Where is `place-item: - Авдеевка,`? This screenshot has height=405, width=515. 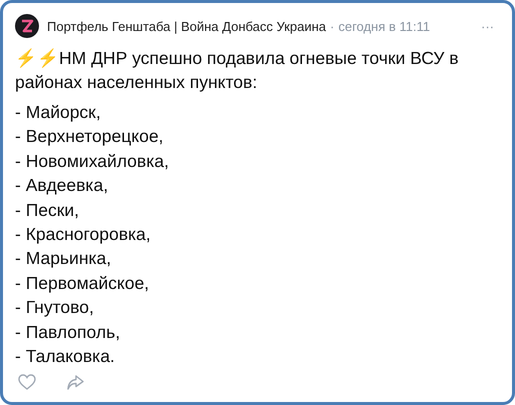
place-item: - Авдеевка, is located at coordinates (62, 186).